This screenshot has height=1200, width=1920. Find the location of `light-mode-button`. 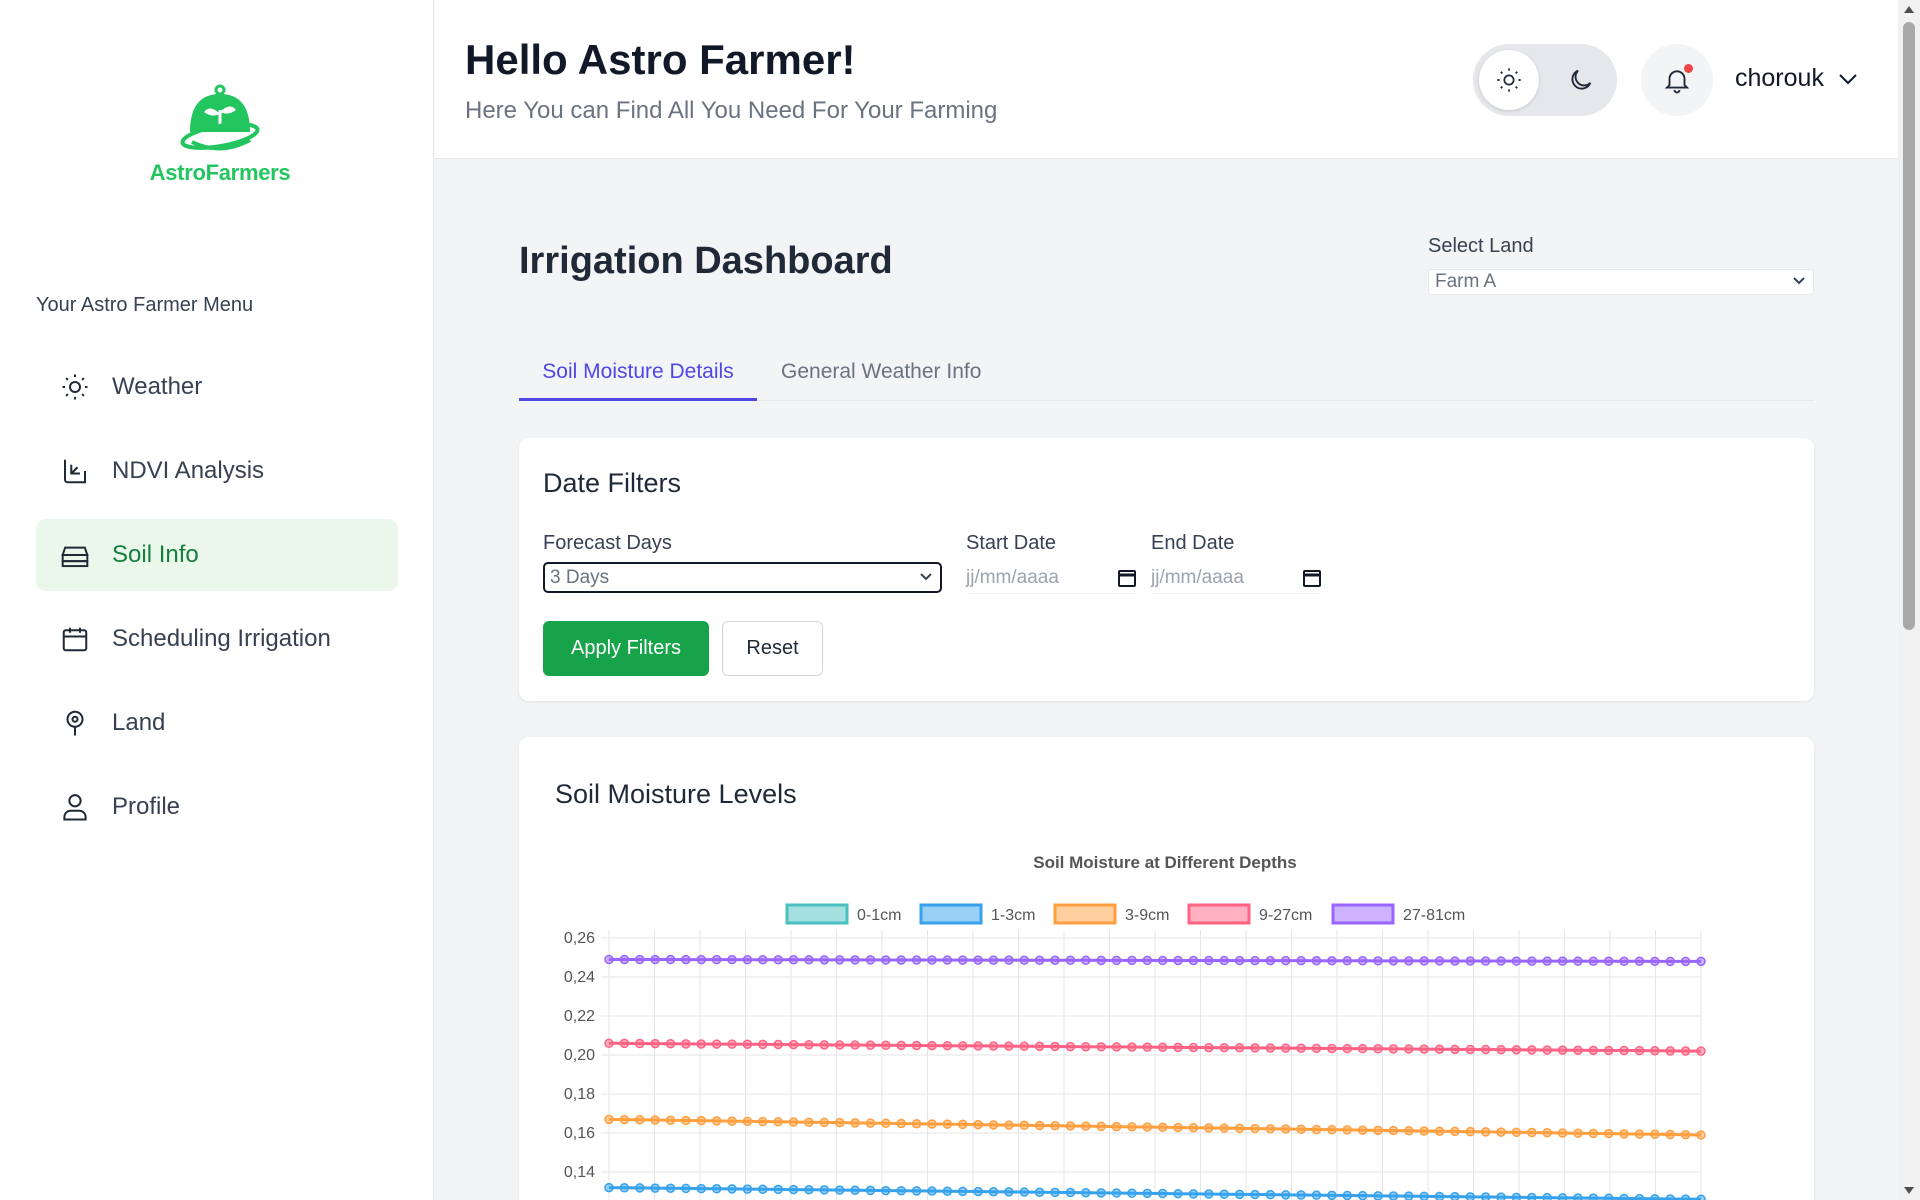

light-mode-button is located at coordinates (1509, 80).